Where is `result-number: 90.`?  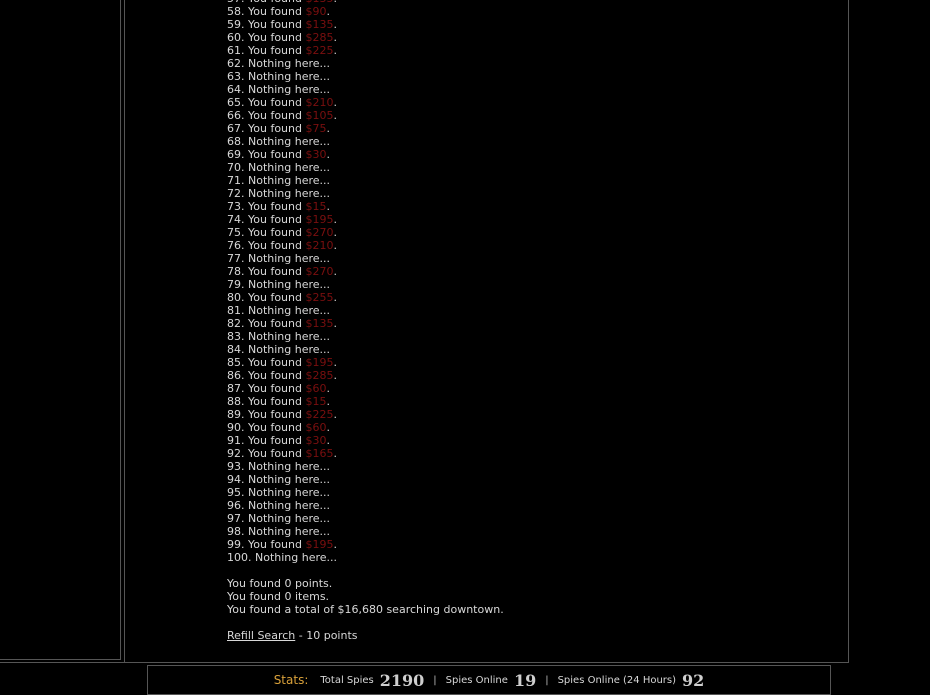
result-number: 90. is located at coordinates (236, 427).